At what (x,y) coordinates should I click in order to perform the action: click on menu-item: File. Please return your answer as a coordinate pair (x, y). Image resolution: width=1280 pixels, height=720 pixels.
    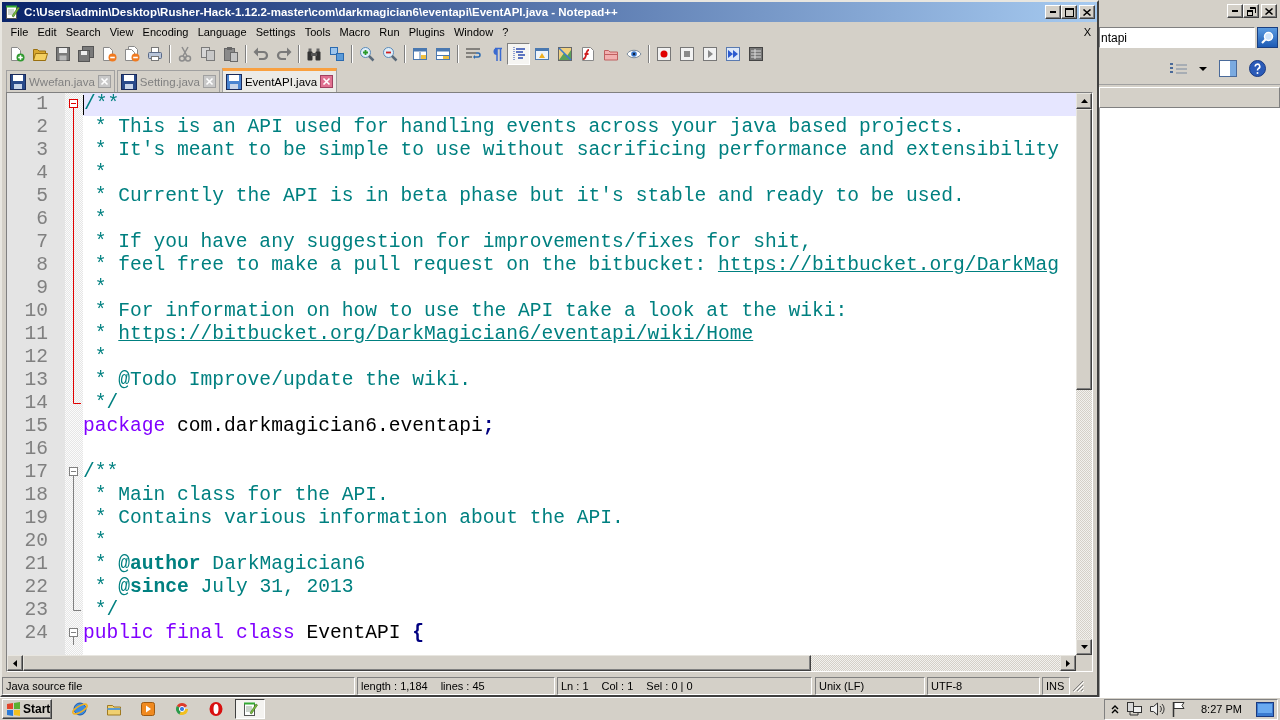
    Looking at the image, I should click on (19, 31).